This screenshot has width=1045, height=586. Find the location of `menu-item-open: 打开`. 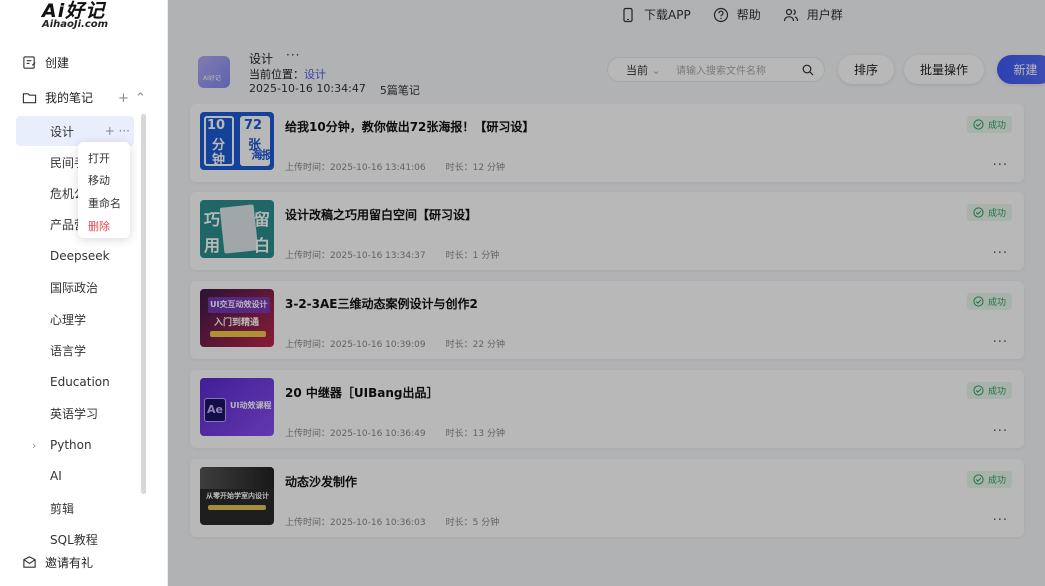

menu-item-open: 打开 is located at coordinates (99, 158).